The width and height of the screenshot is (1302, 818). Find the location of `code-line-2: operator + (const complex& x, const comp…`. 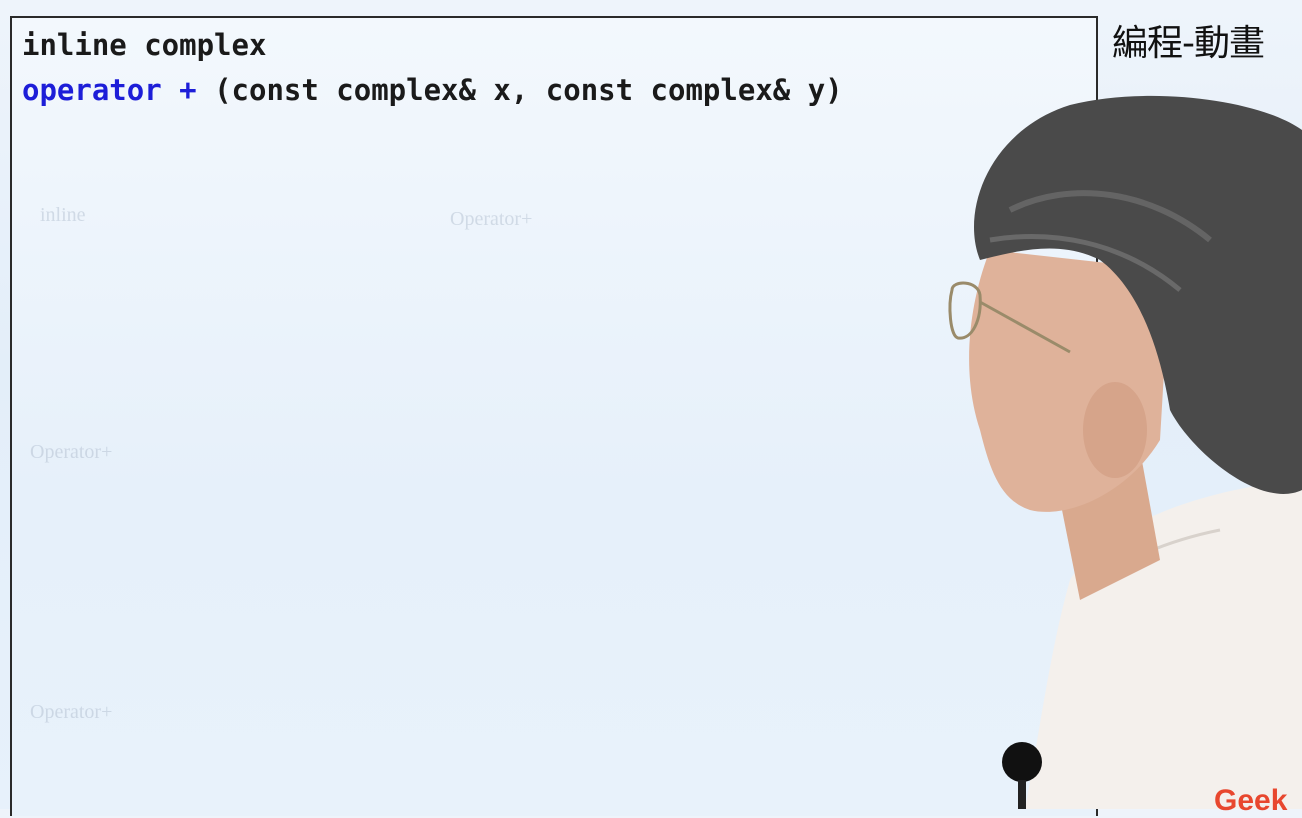

code-line-2: operator + (const complex& x, const comp… is located at coordinates (432, 90).